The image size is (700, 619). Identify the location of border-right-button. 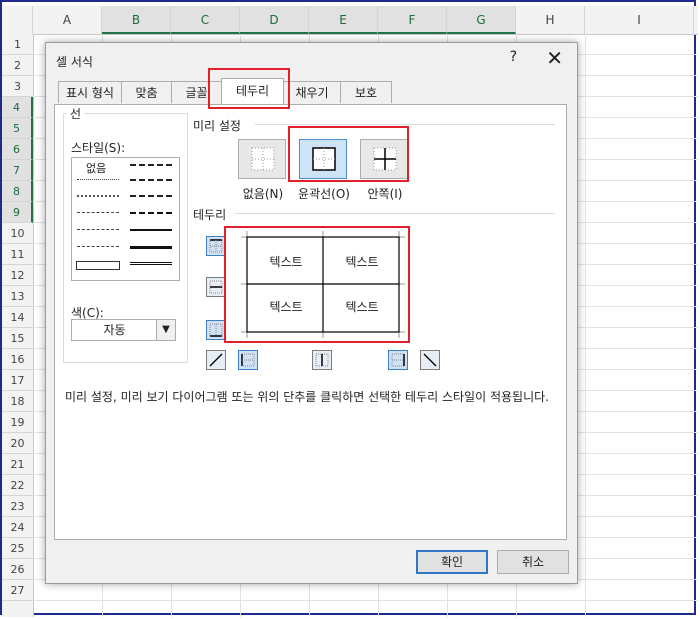
(398, 360).